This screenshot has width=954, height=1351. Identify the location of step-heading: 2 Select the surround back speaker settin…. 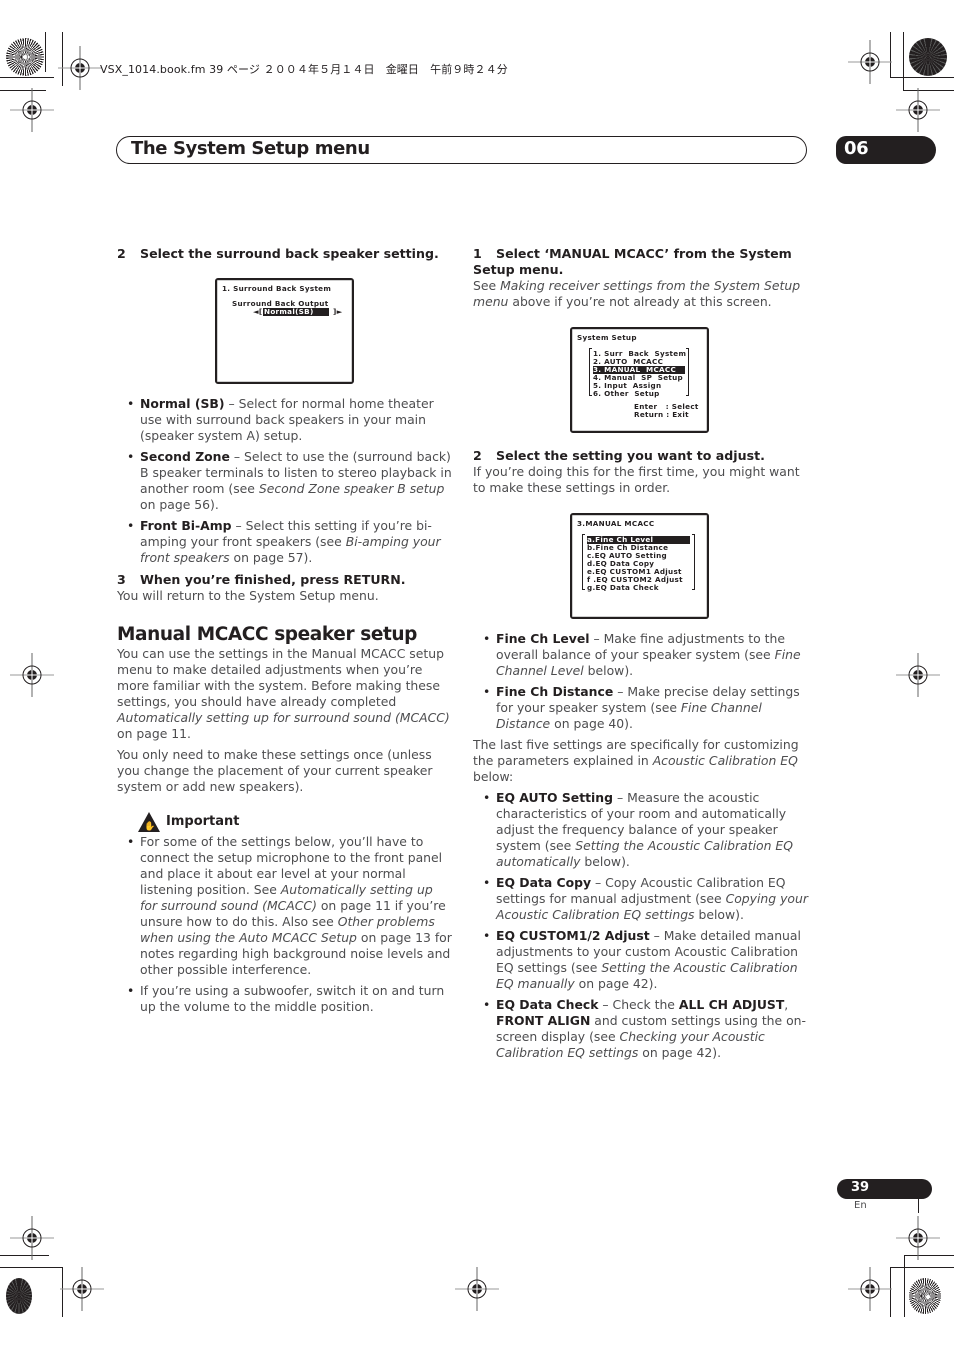
(278, 253).